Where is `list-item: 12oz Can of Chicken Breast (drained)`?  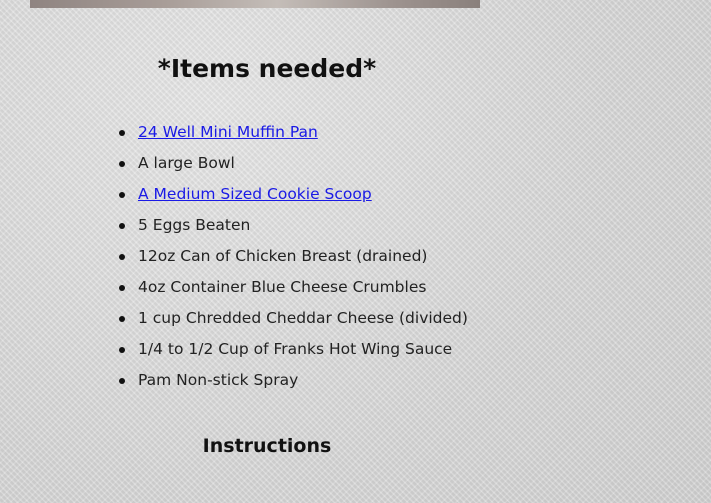 list-item: 12oz Can of Chicken Breast (drained) is located at coordinates (293, 256).